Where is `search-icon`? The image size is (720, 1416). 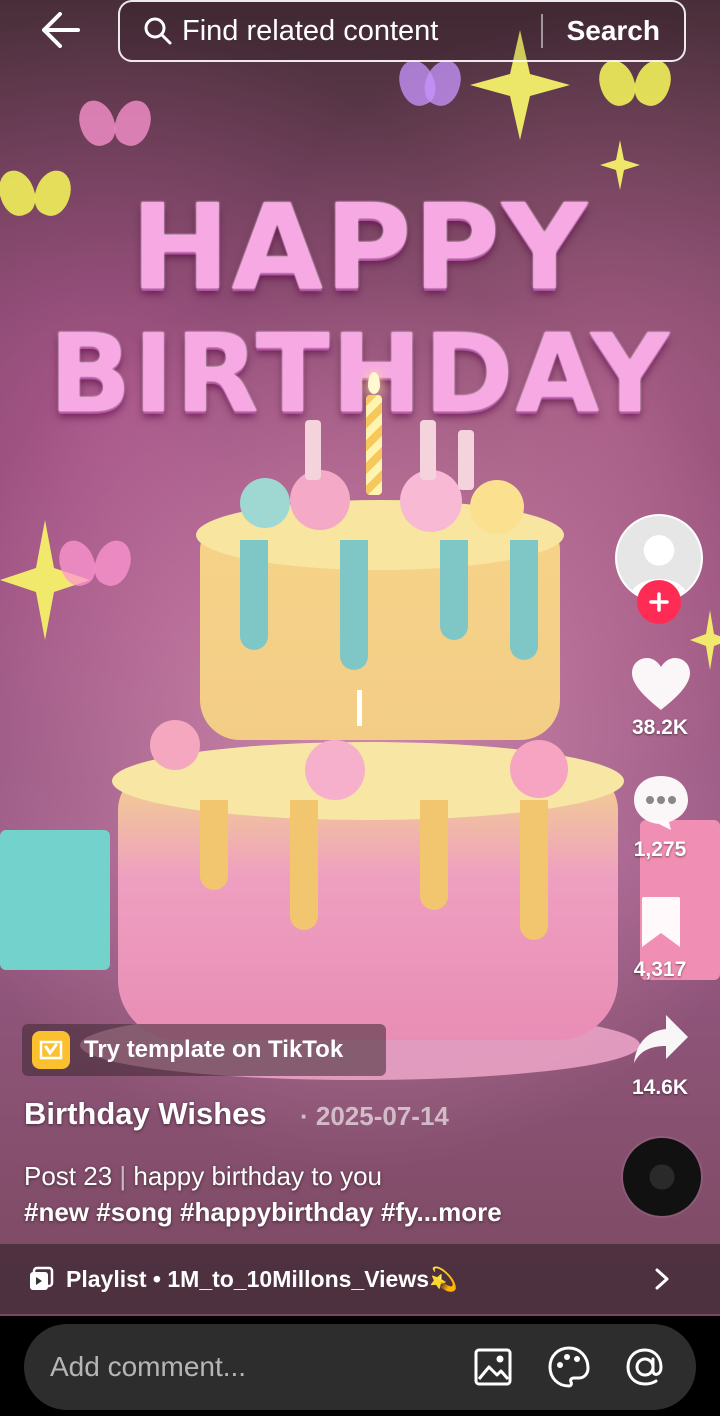
search-icon is located at coordinates (158, 31).